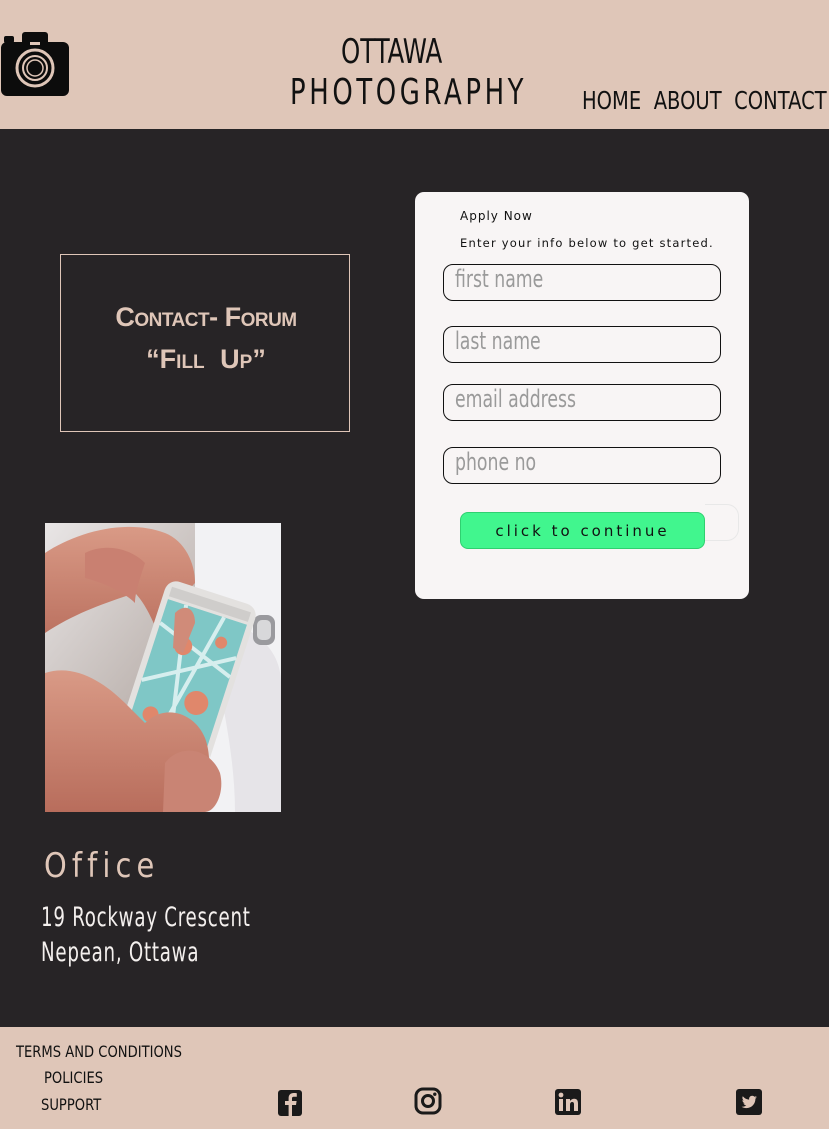 This screenshot has width=829, height=1129. I want to click on nav-contact: CONTACT, so click(780, 100).